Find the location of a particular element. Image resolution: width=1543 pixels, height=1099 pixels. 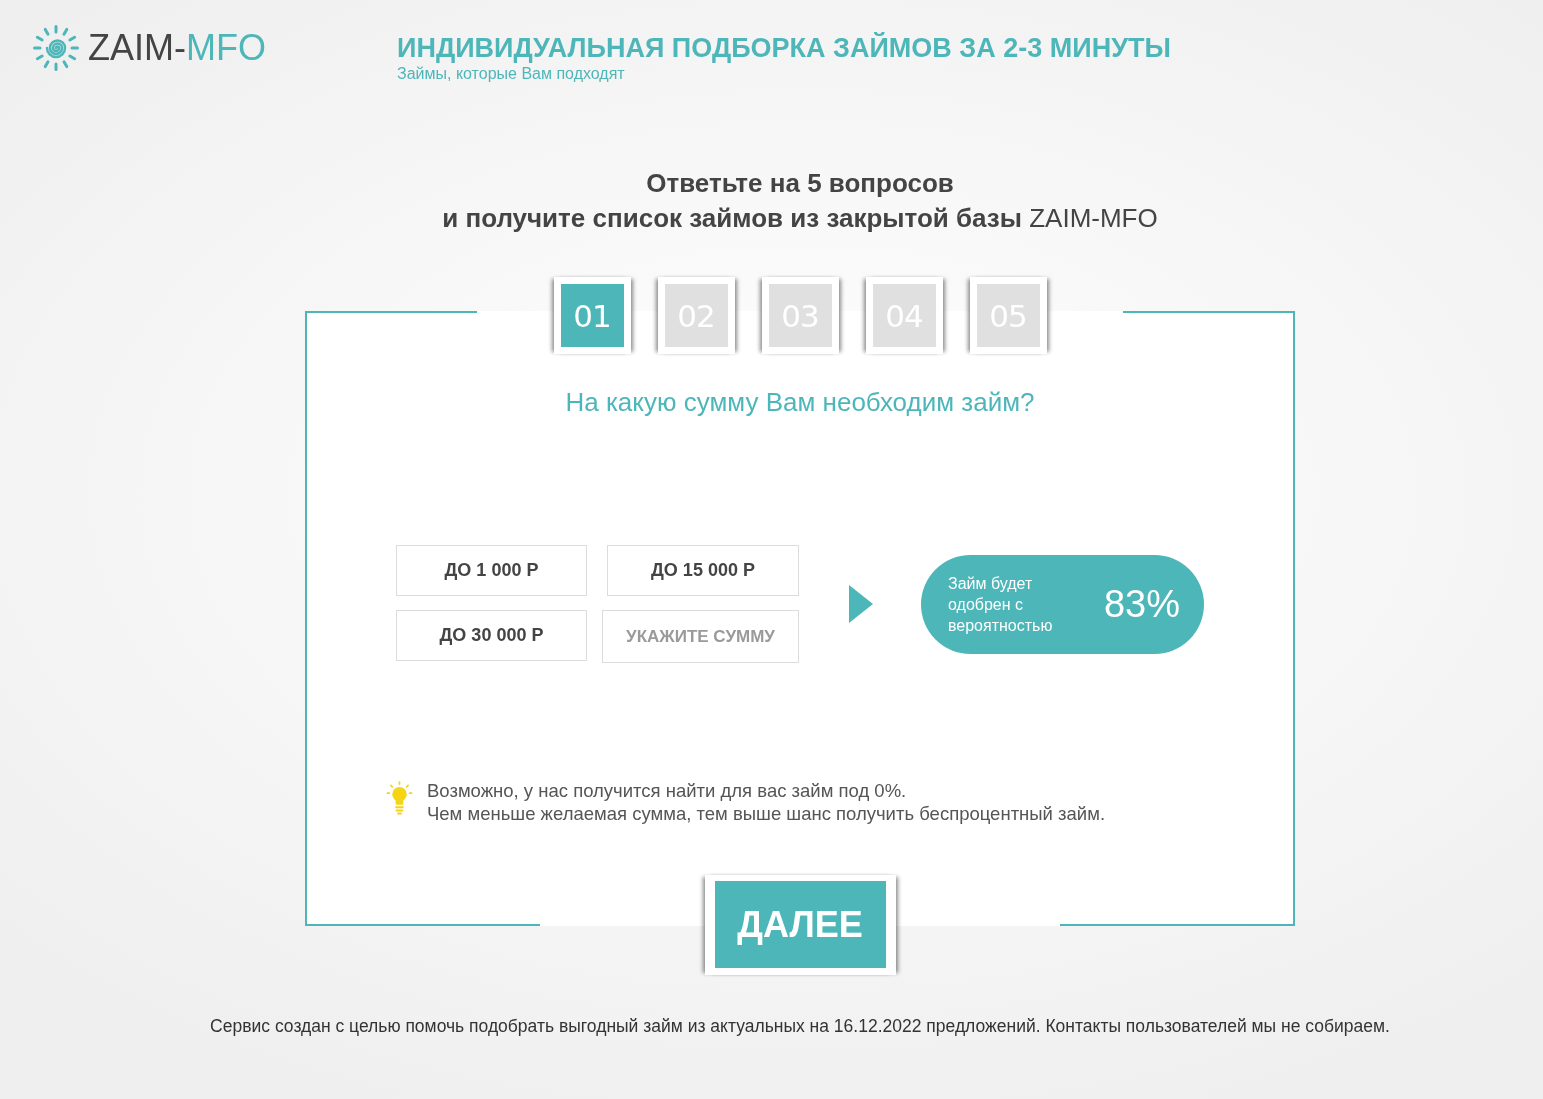

hint-text: Чем меньше желаемая сумма, тем выше шанс получить беспроцентный займ. is located at coordinates (766, 813).